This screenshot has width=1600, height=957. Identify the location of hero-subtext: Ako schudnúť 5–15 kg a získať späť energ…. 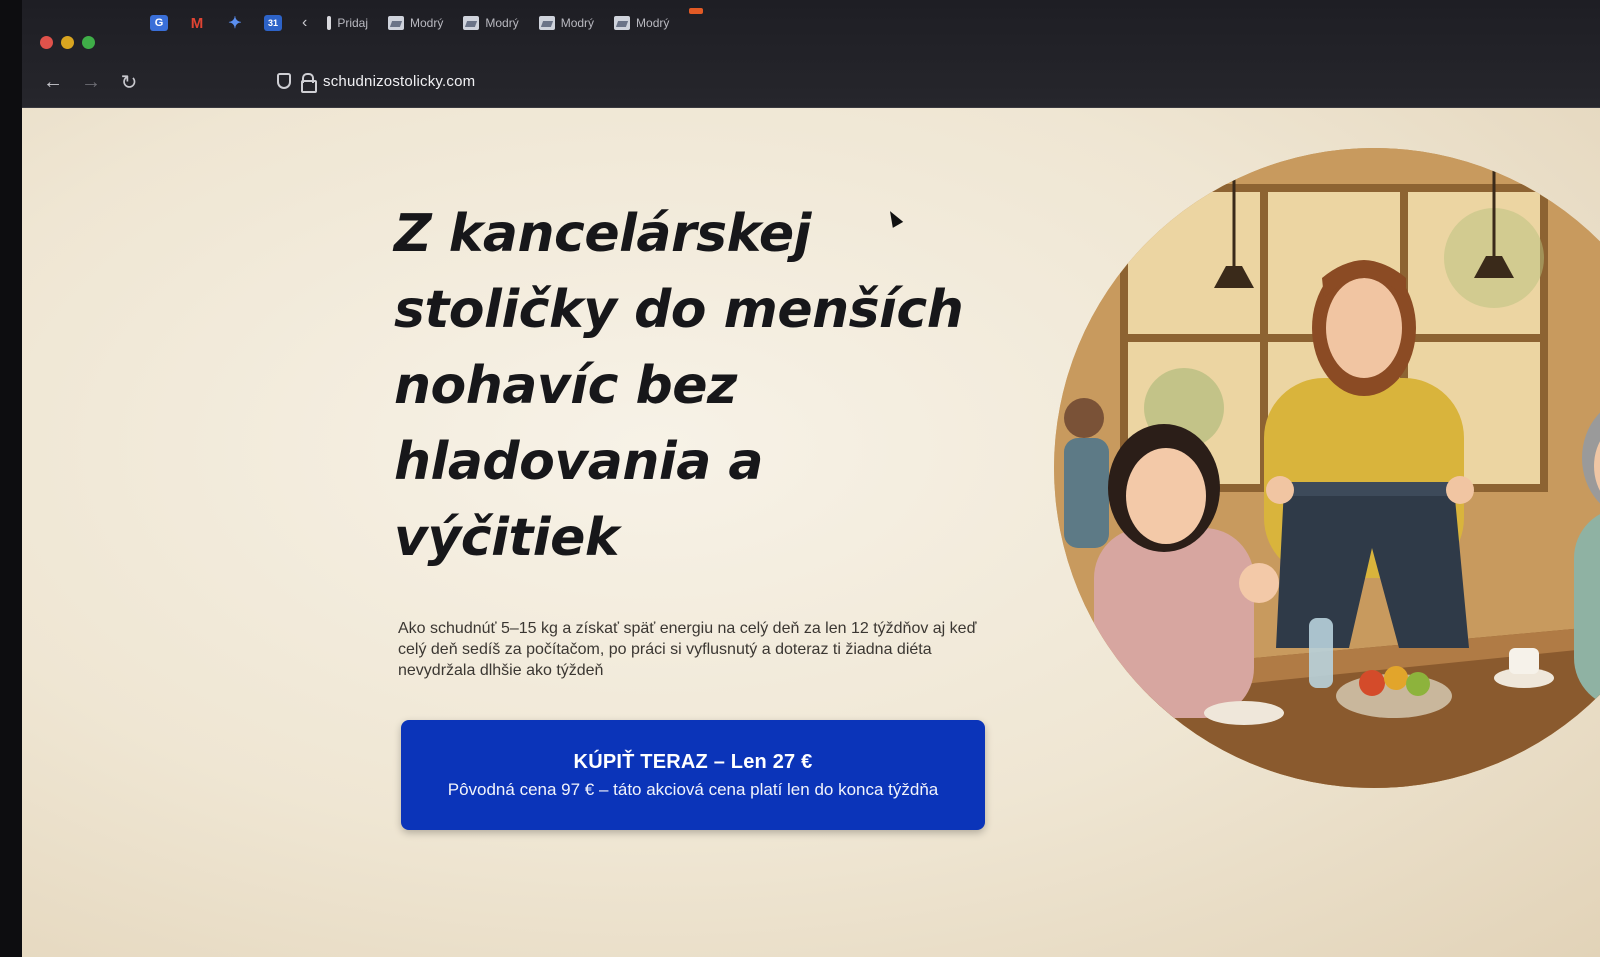
(687, 649).